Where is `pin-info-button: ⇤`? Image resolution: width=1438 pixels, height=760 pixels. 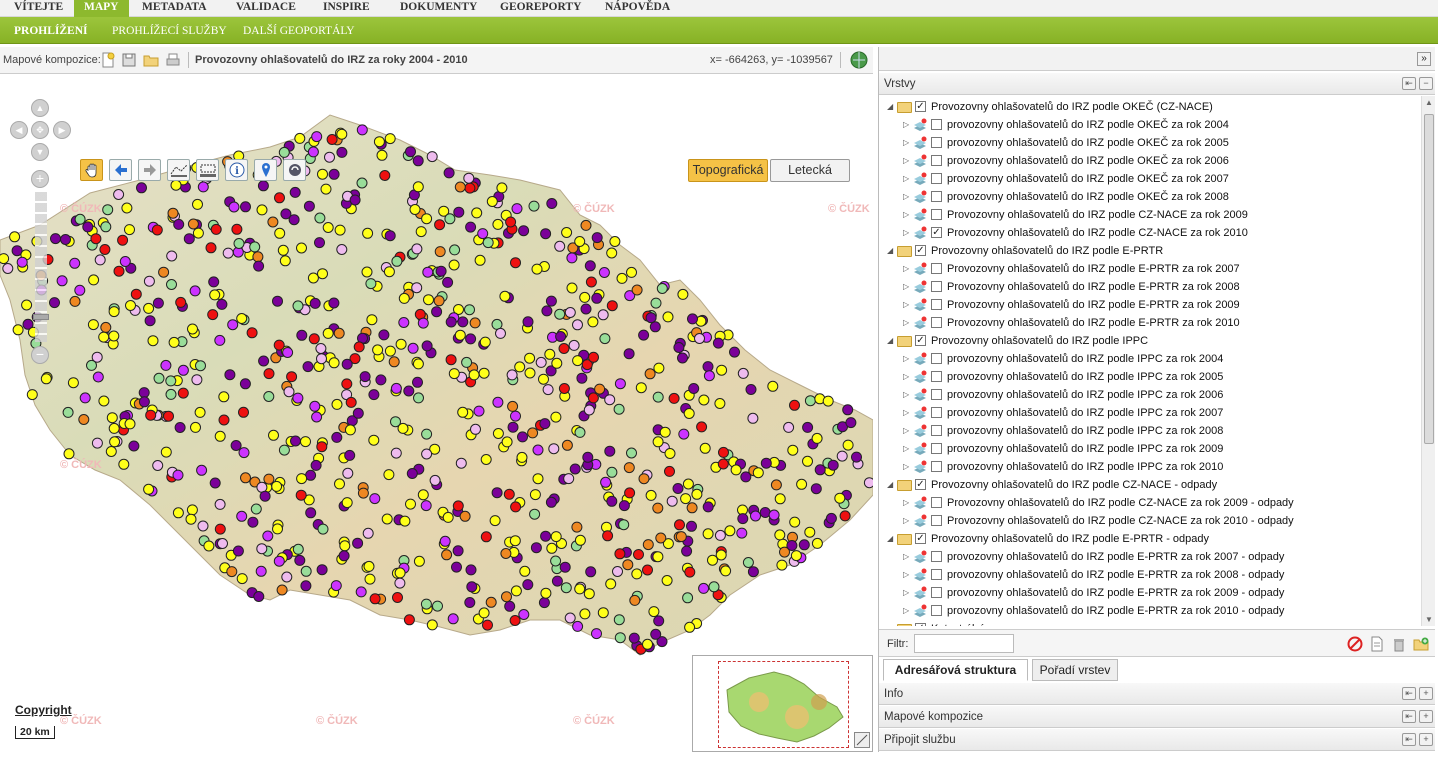 pin-info-button: ⇤ is located at coordinates (1409, 693).